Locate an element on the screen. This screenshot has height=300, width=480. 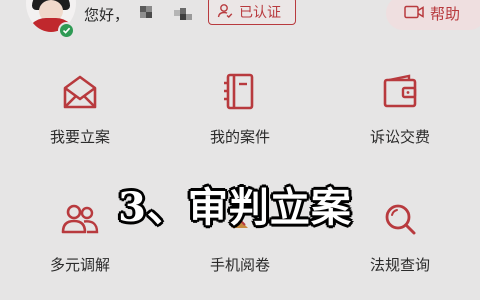
file-case-tile: 我要立案 is located at coordinates (80, 122).